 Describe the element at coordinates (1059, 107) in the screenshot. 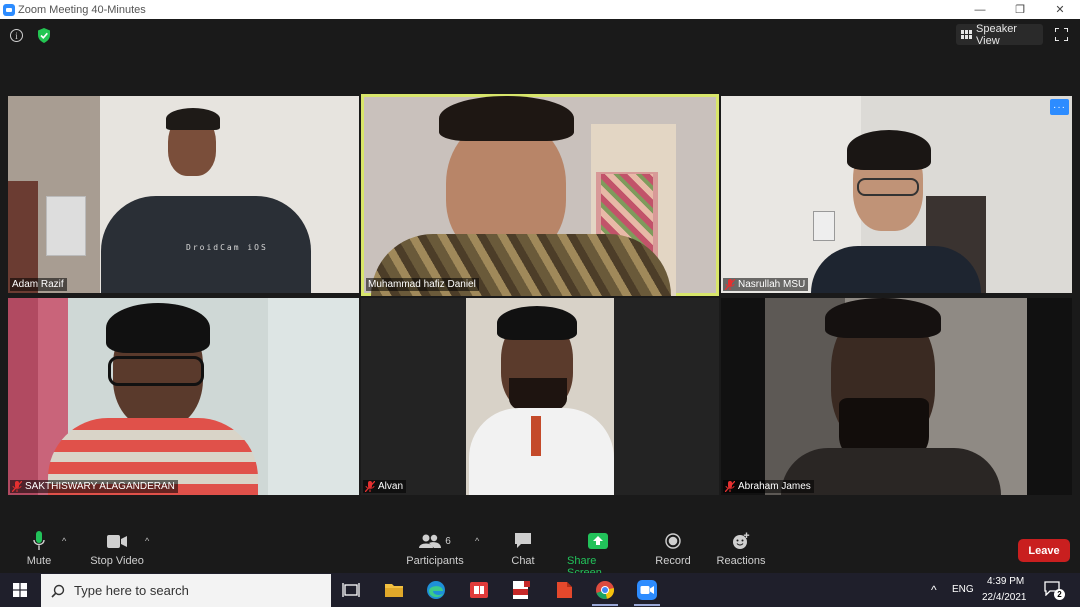

I see `tile-more-options-button: ···` at that location.